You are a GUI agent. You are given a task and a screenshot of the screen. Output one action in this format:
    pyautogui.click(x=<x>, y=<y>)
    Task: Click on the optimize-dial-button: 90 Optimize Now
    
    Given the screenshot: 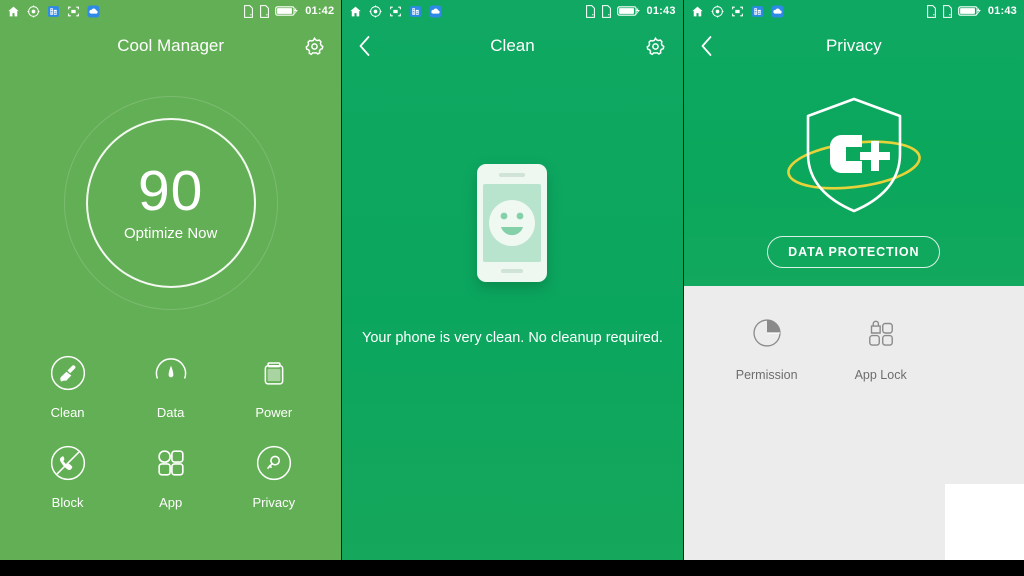 What is the action you would take?
    pyautogui.click(x=170, y=203)
    